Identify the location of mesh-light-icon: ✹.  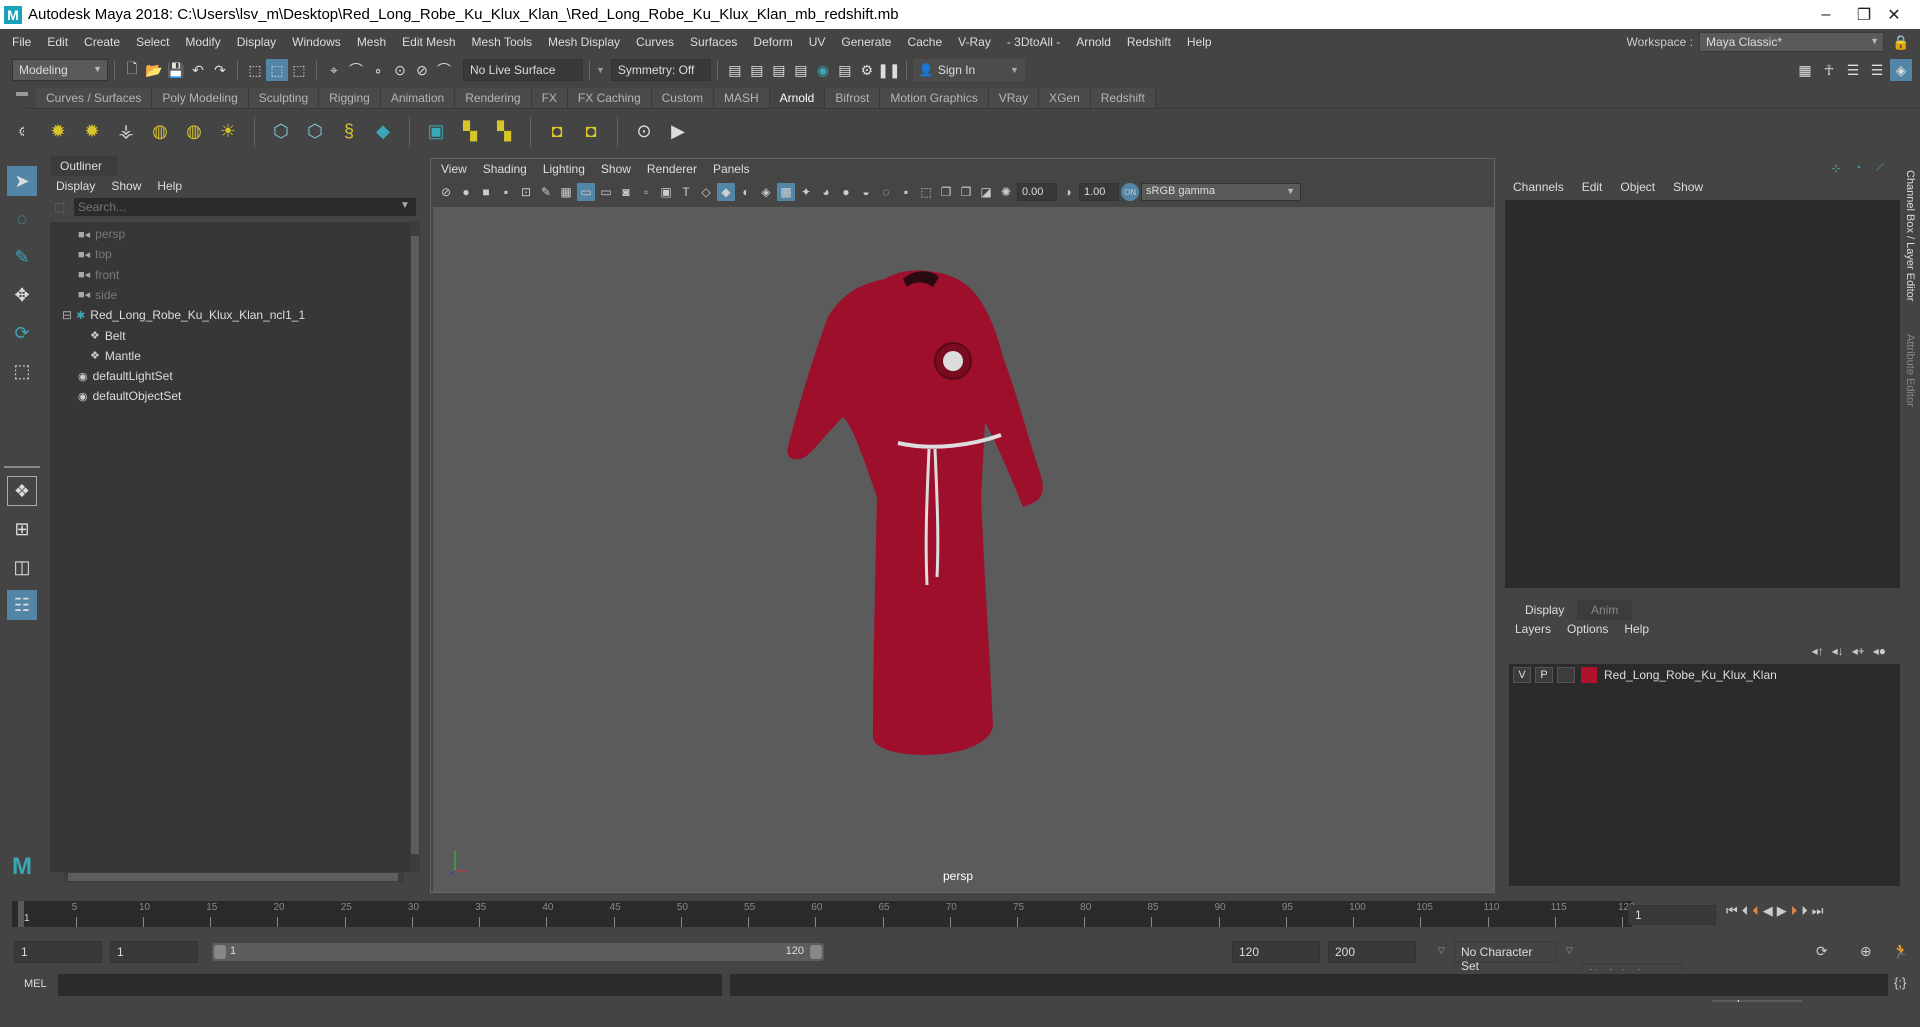
(92, 132).